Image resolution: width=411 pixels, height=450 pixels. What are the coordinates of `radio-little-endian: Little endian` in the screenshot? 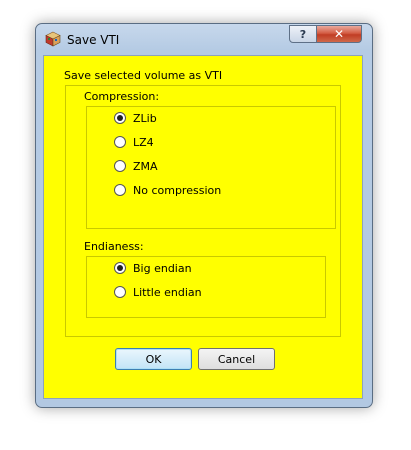 It's located at (158, 292).